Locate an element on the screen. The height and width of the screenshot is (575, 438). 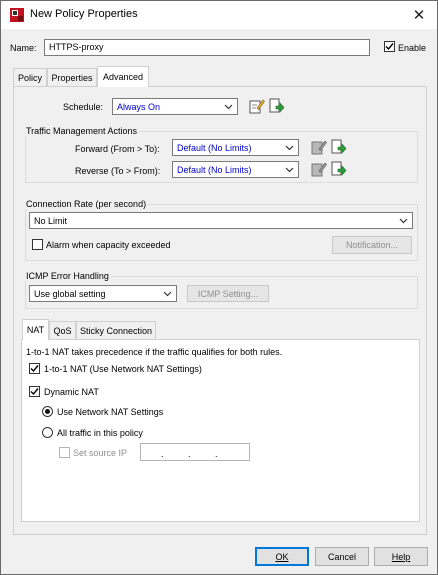
forward-select: Default (No Limits) is located at coordinates (235, 147).